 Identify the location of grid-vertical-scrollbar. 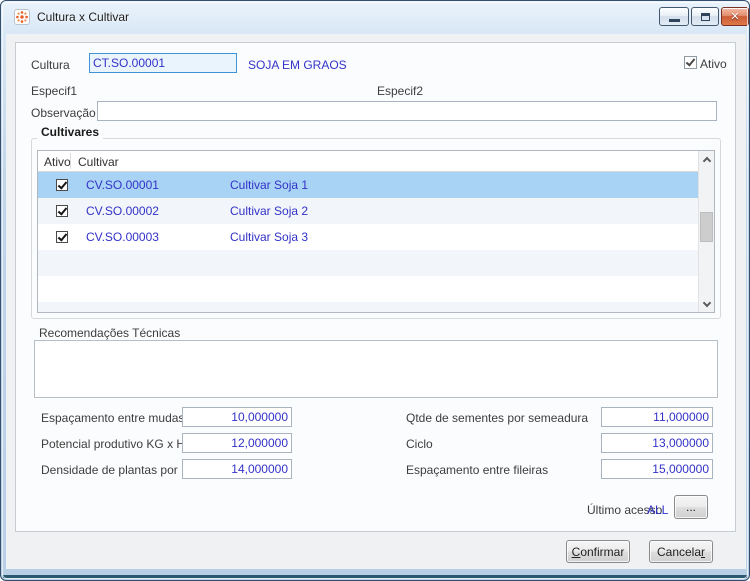
(706, 231).